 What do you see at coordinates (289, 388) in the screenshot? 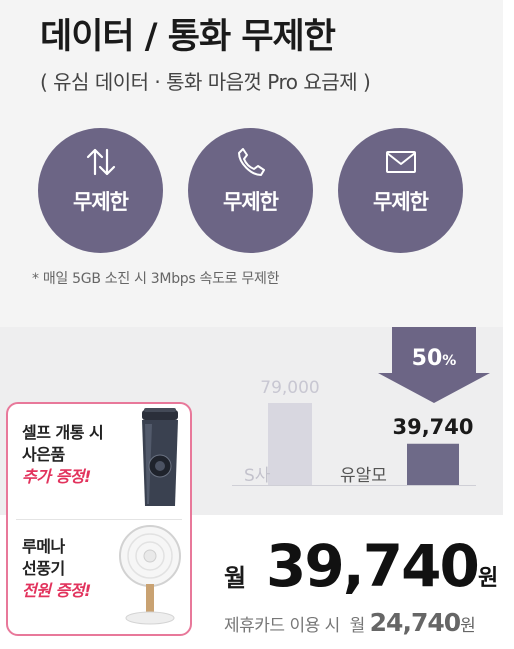
I see `bar-value-label: 79,000` at bounding box center [289, 388].